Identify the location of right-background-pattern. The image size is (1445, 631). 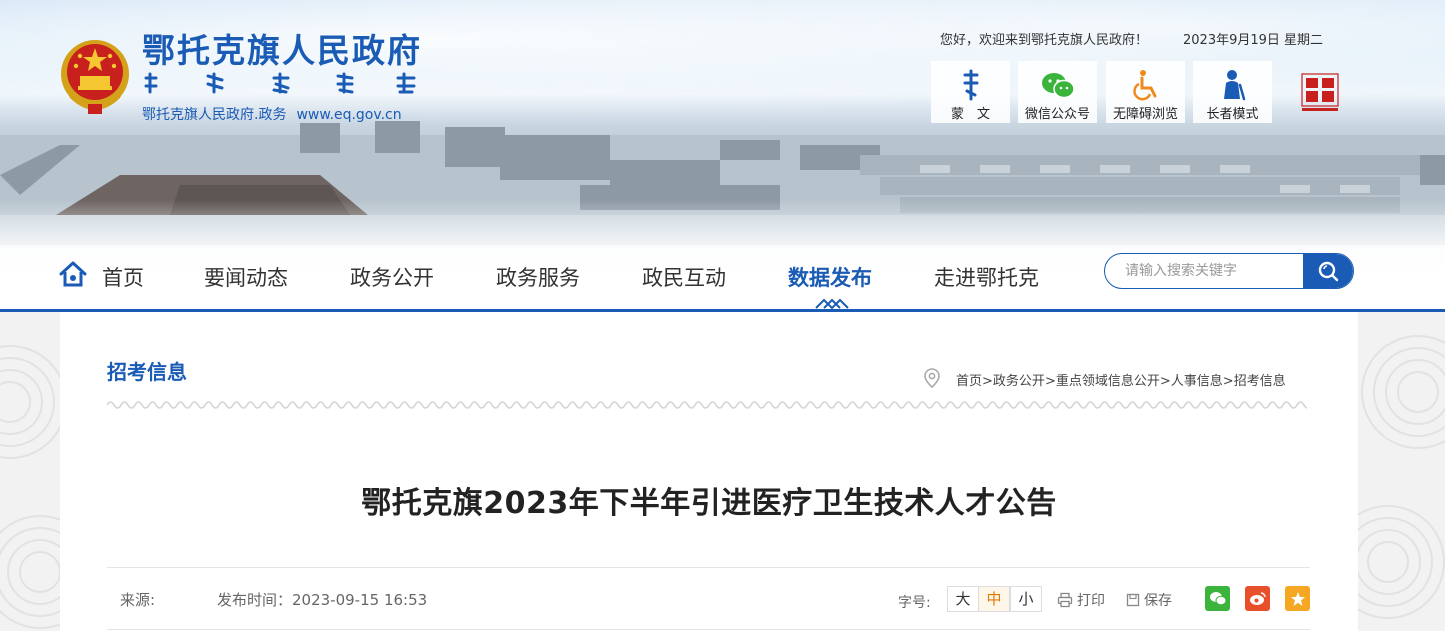
(1401, 471).